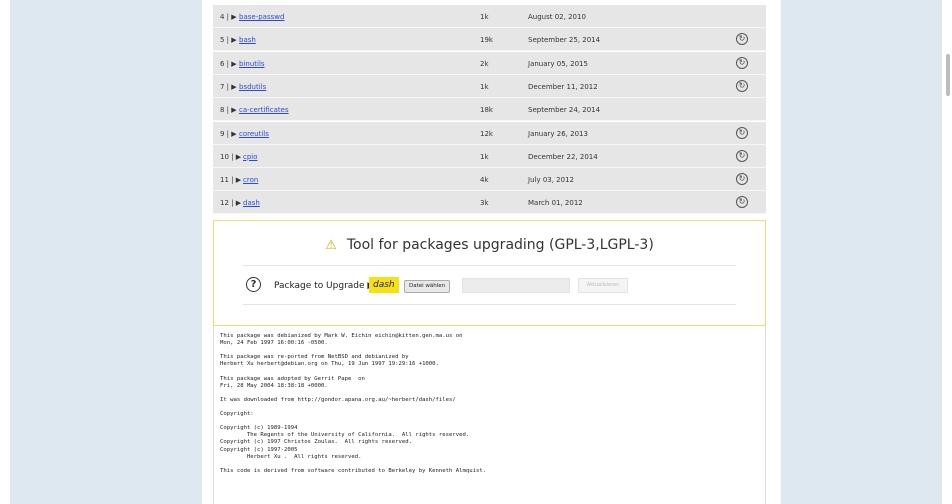 This screenshot has height=504, width=952. I want to click on package-date: December 22, 2014, so click(563, 156).